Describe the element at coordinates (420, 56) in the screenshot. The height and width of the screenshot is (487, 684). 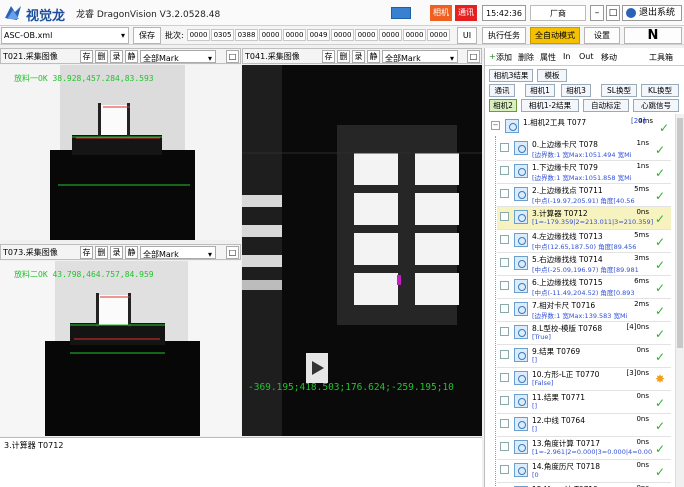
I see `view2-mark-select: 全部Mark ▾` at that location.